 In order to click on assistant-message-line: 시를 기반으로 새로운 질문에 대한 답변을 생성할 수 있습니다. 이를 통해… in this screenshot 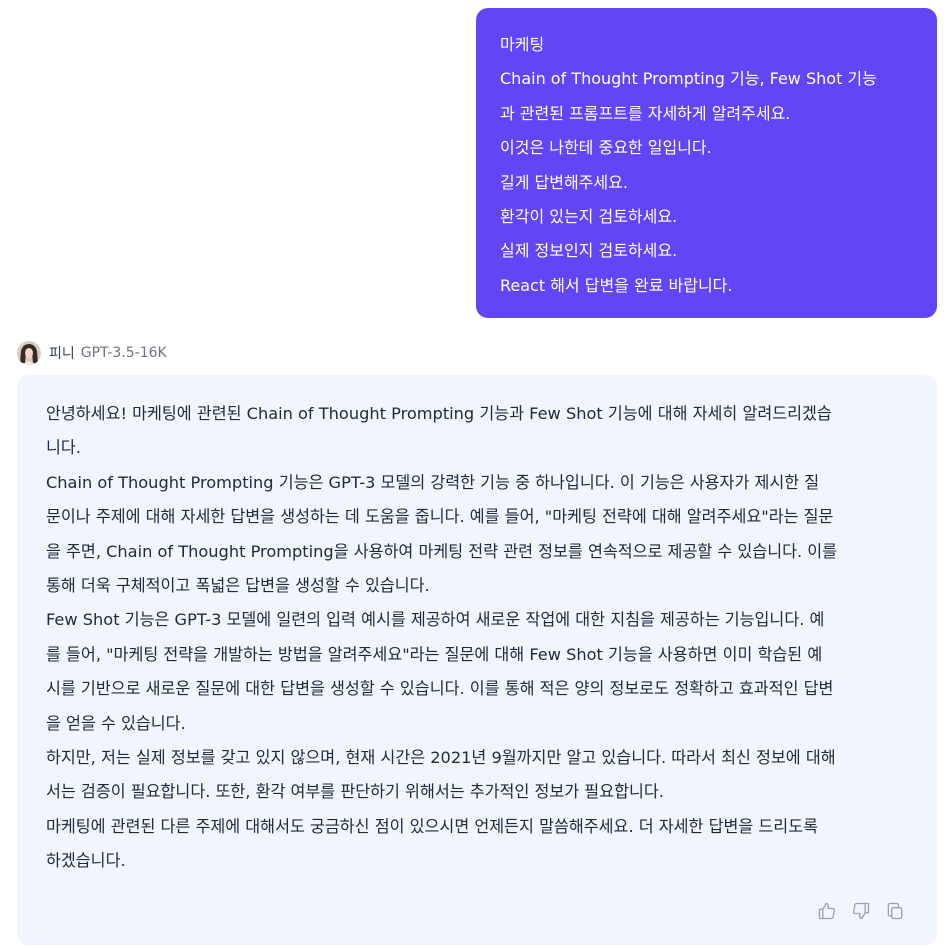, I will do `click(440, 689)`.